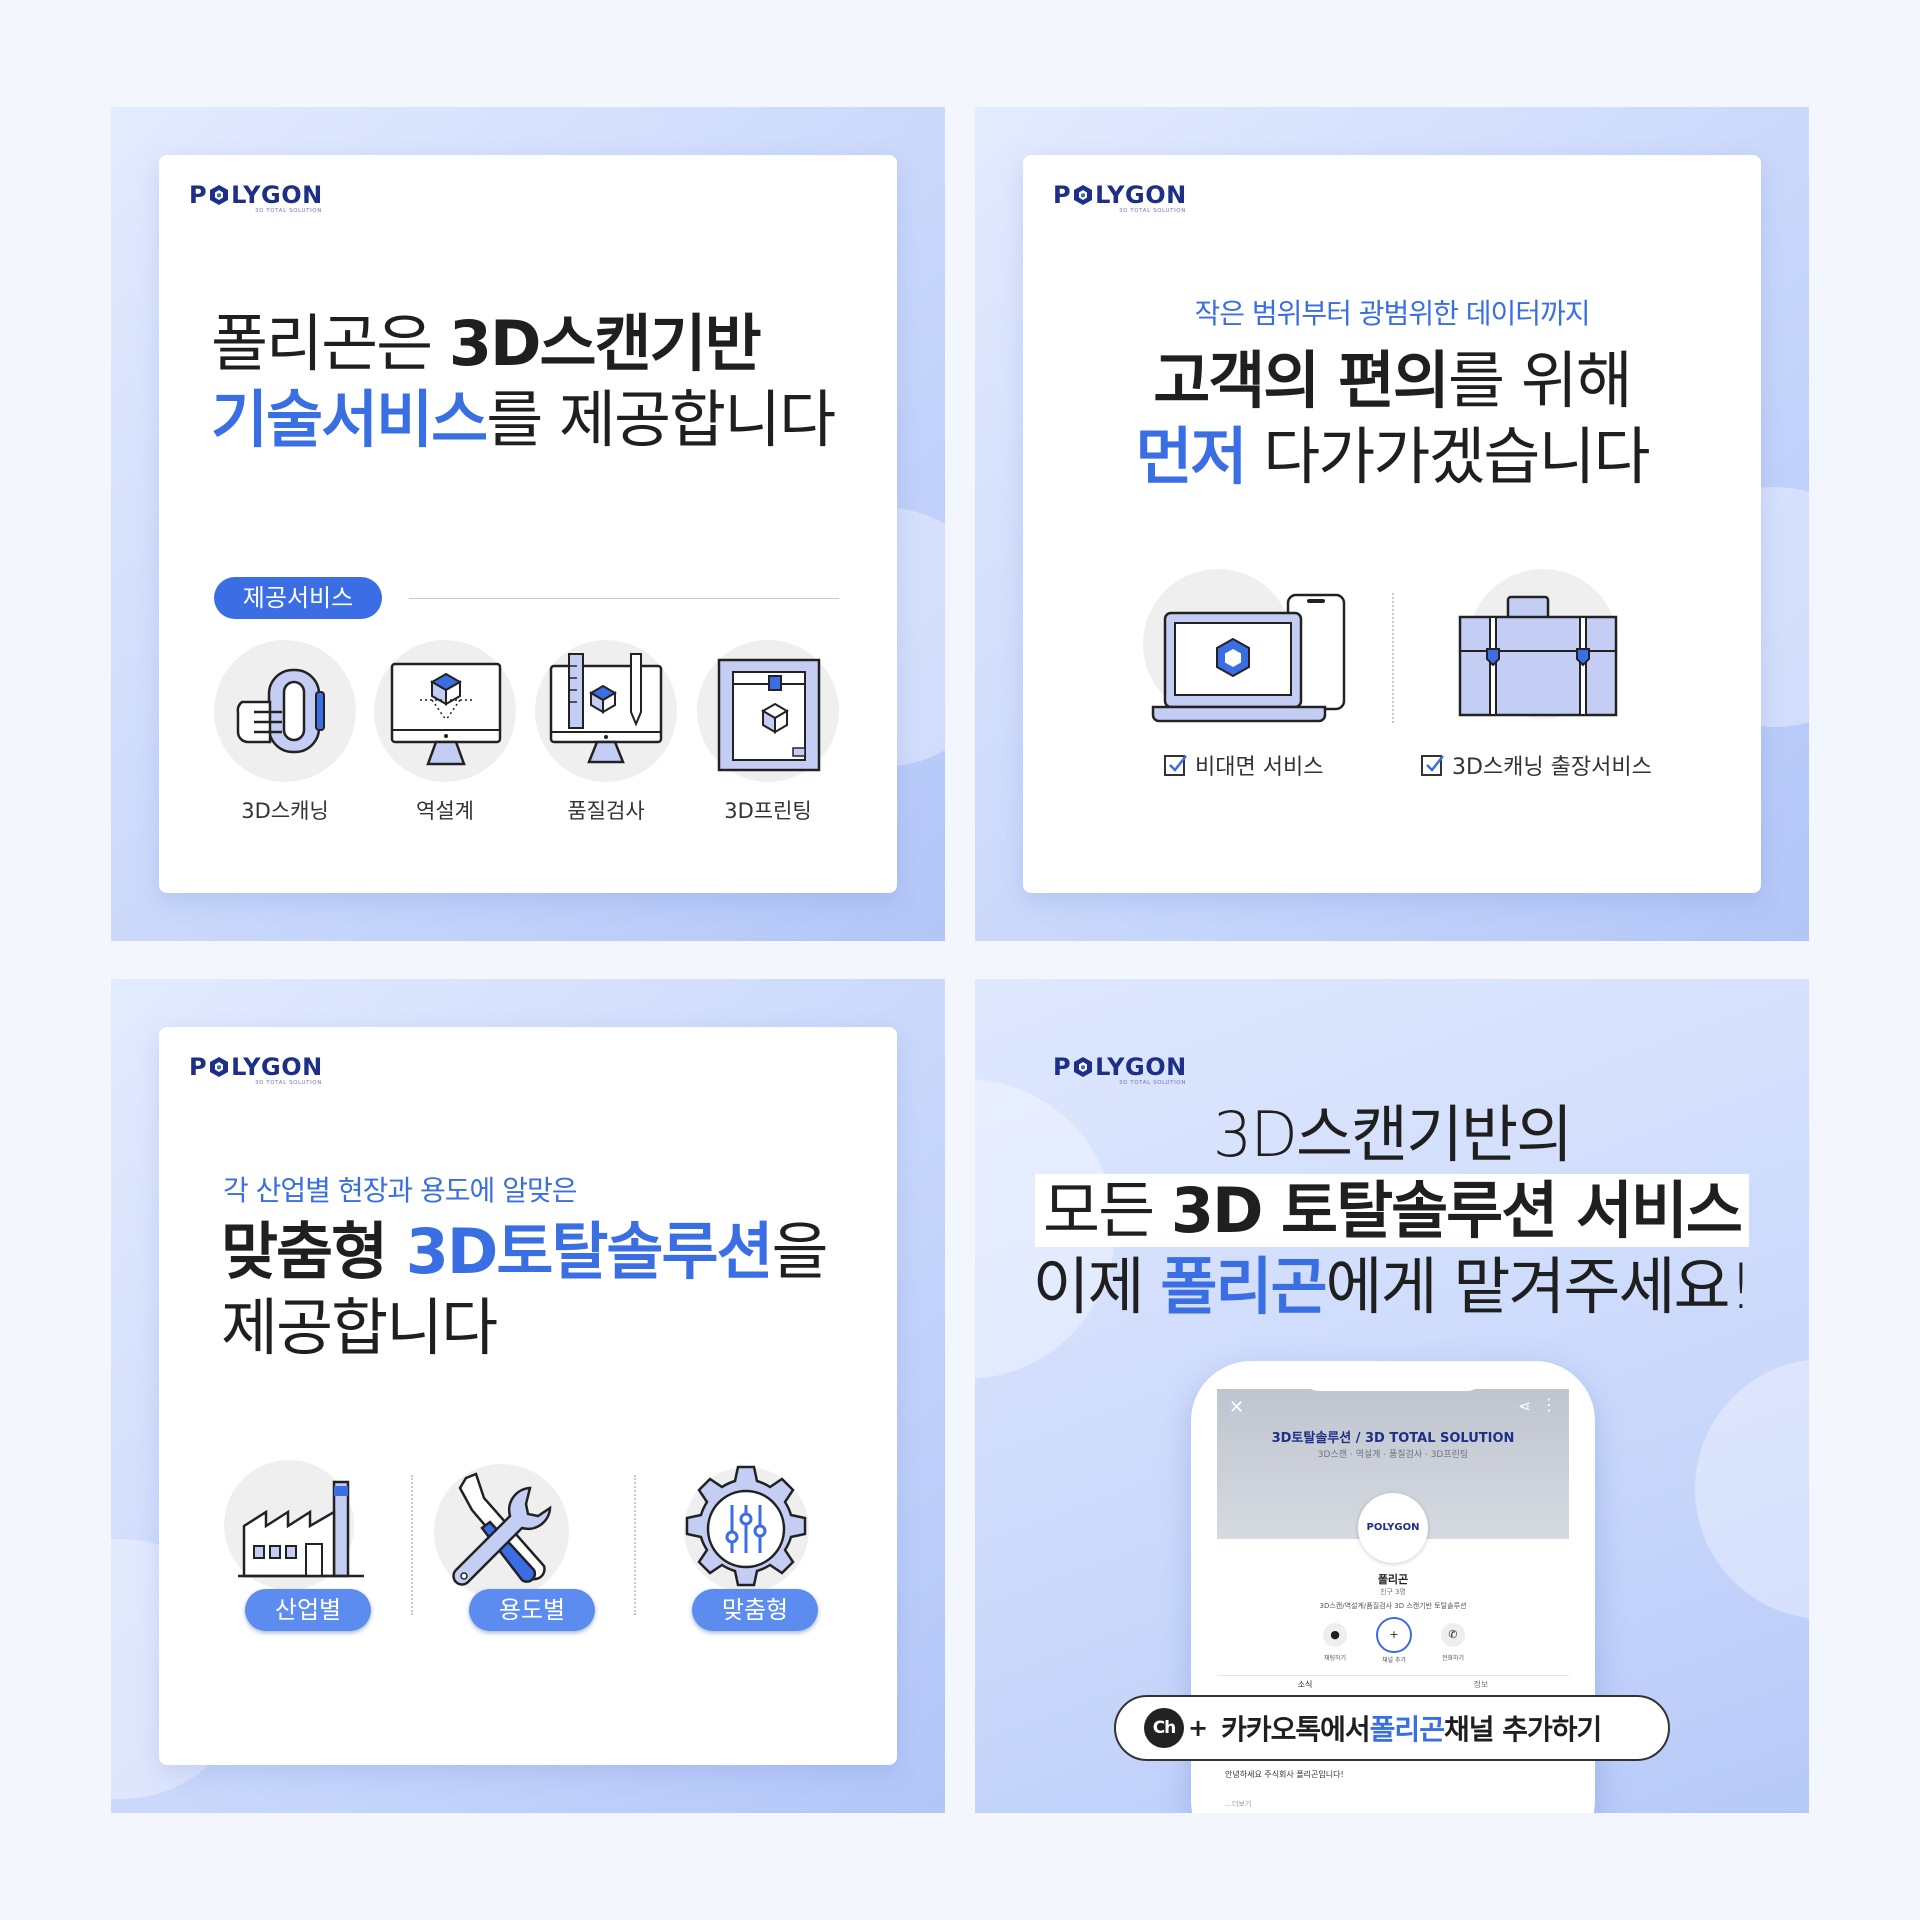  I want to click on plus-icon: +, so click(1198, 1728).